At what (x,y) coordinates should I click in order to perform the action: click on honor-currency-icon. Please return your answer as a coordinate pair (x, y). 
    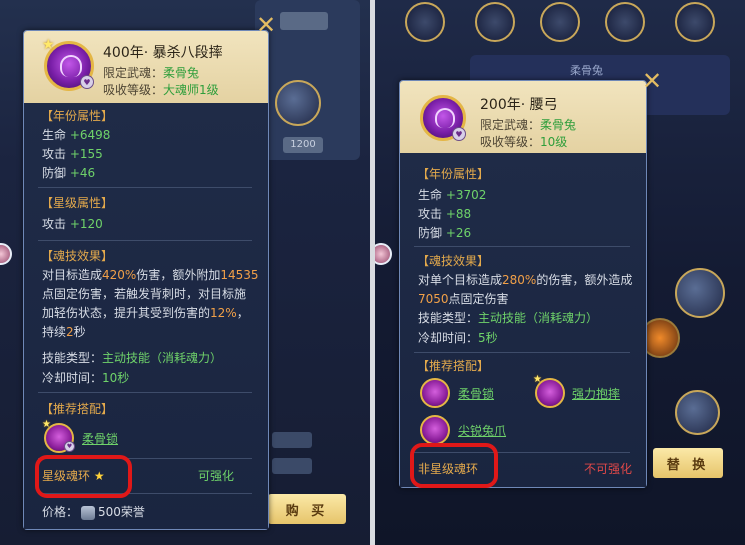
    Looking at the image, I should click on (88, 512).